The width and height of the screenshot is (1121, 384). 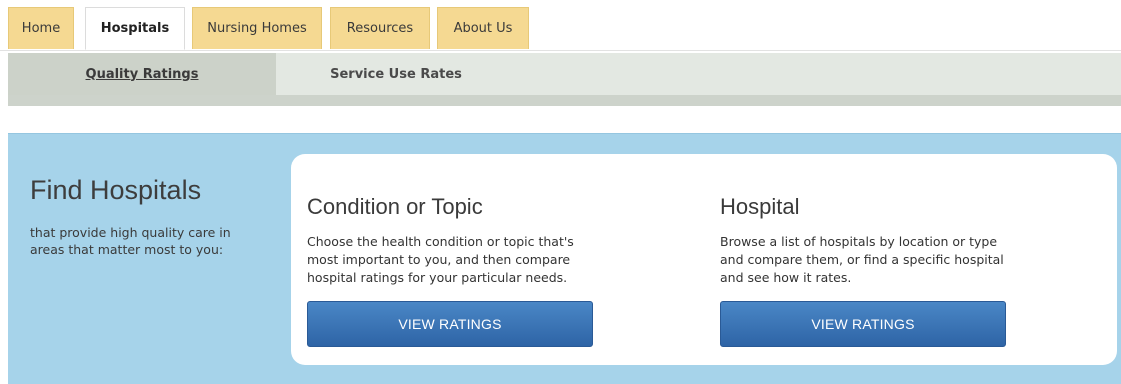 What do you see at coordinates (116, 190) in the screenshot?
I see `hero-title: Find Hospitals` at bounding box center [116, 190].